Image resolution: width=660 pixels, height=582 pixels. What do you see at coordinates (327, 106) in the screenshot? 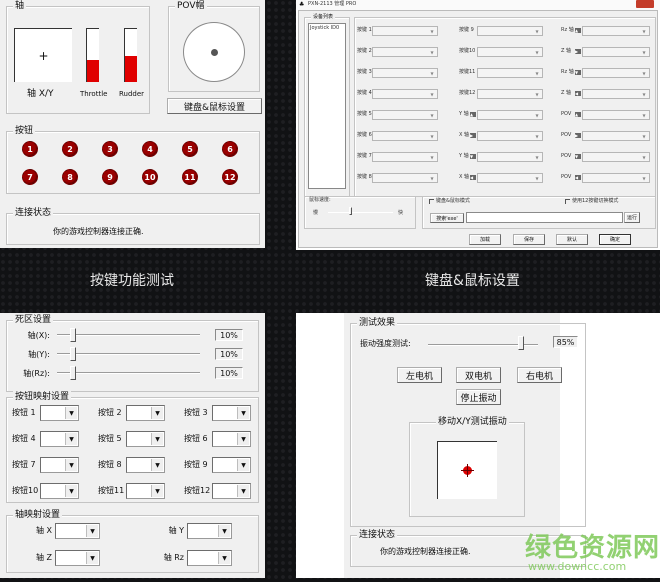
I see `device-list: Joystick ID0` at bounding box center [327, 106].